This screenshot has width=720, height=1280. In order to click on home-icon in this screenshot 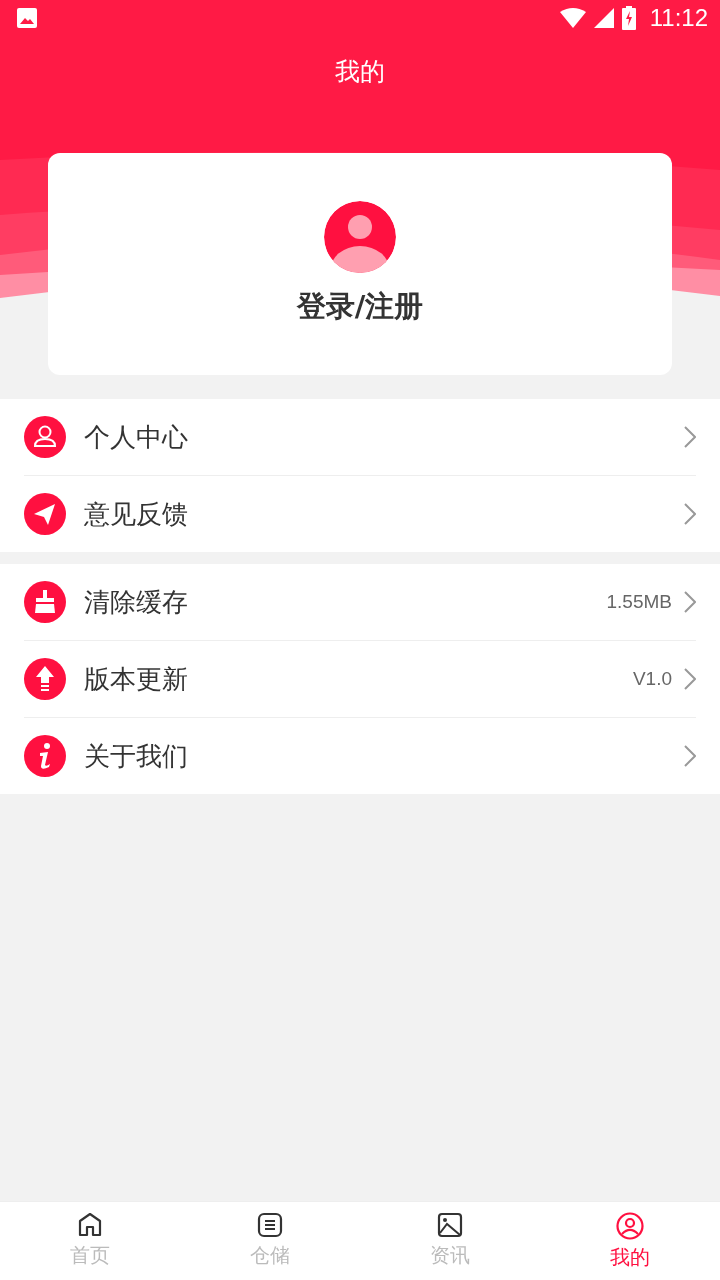, I will do `click(90, 1225)`.